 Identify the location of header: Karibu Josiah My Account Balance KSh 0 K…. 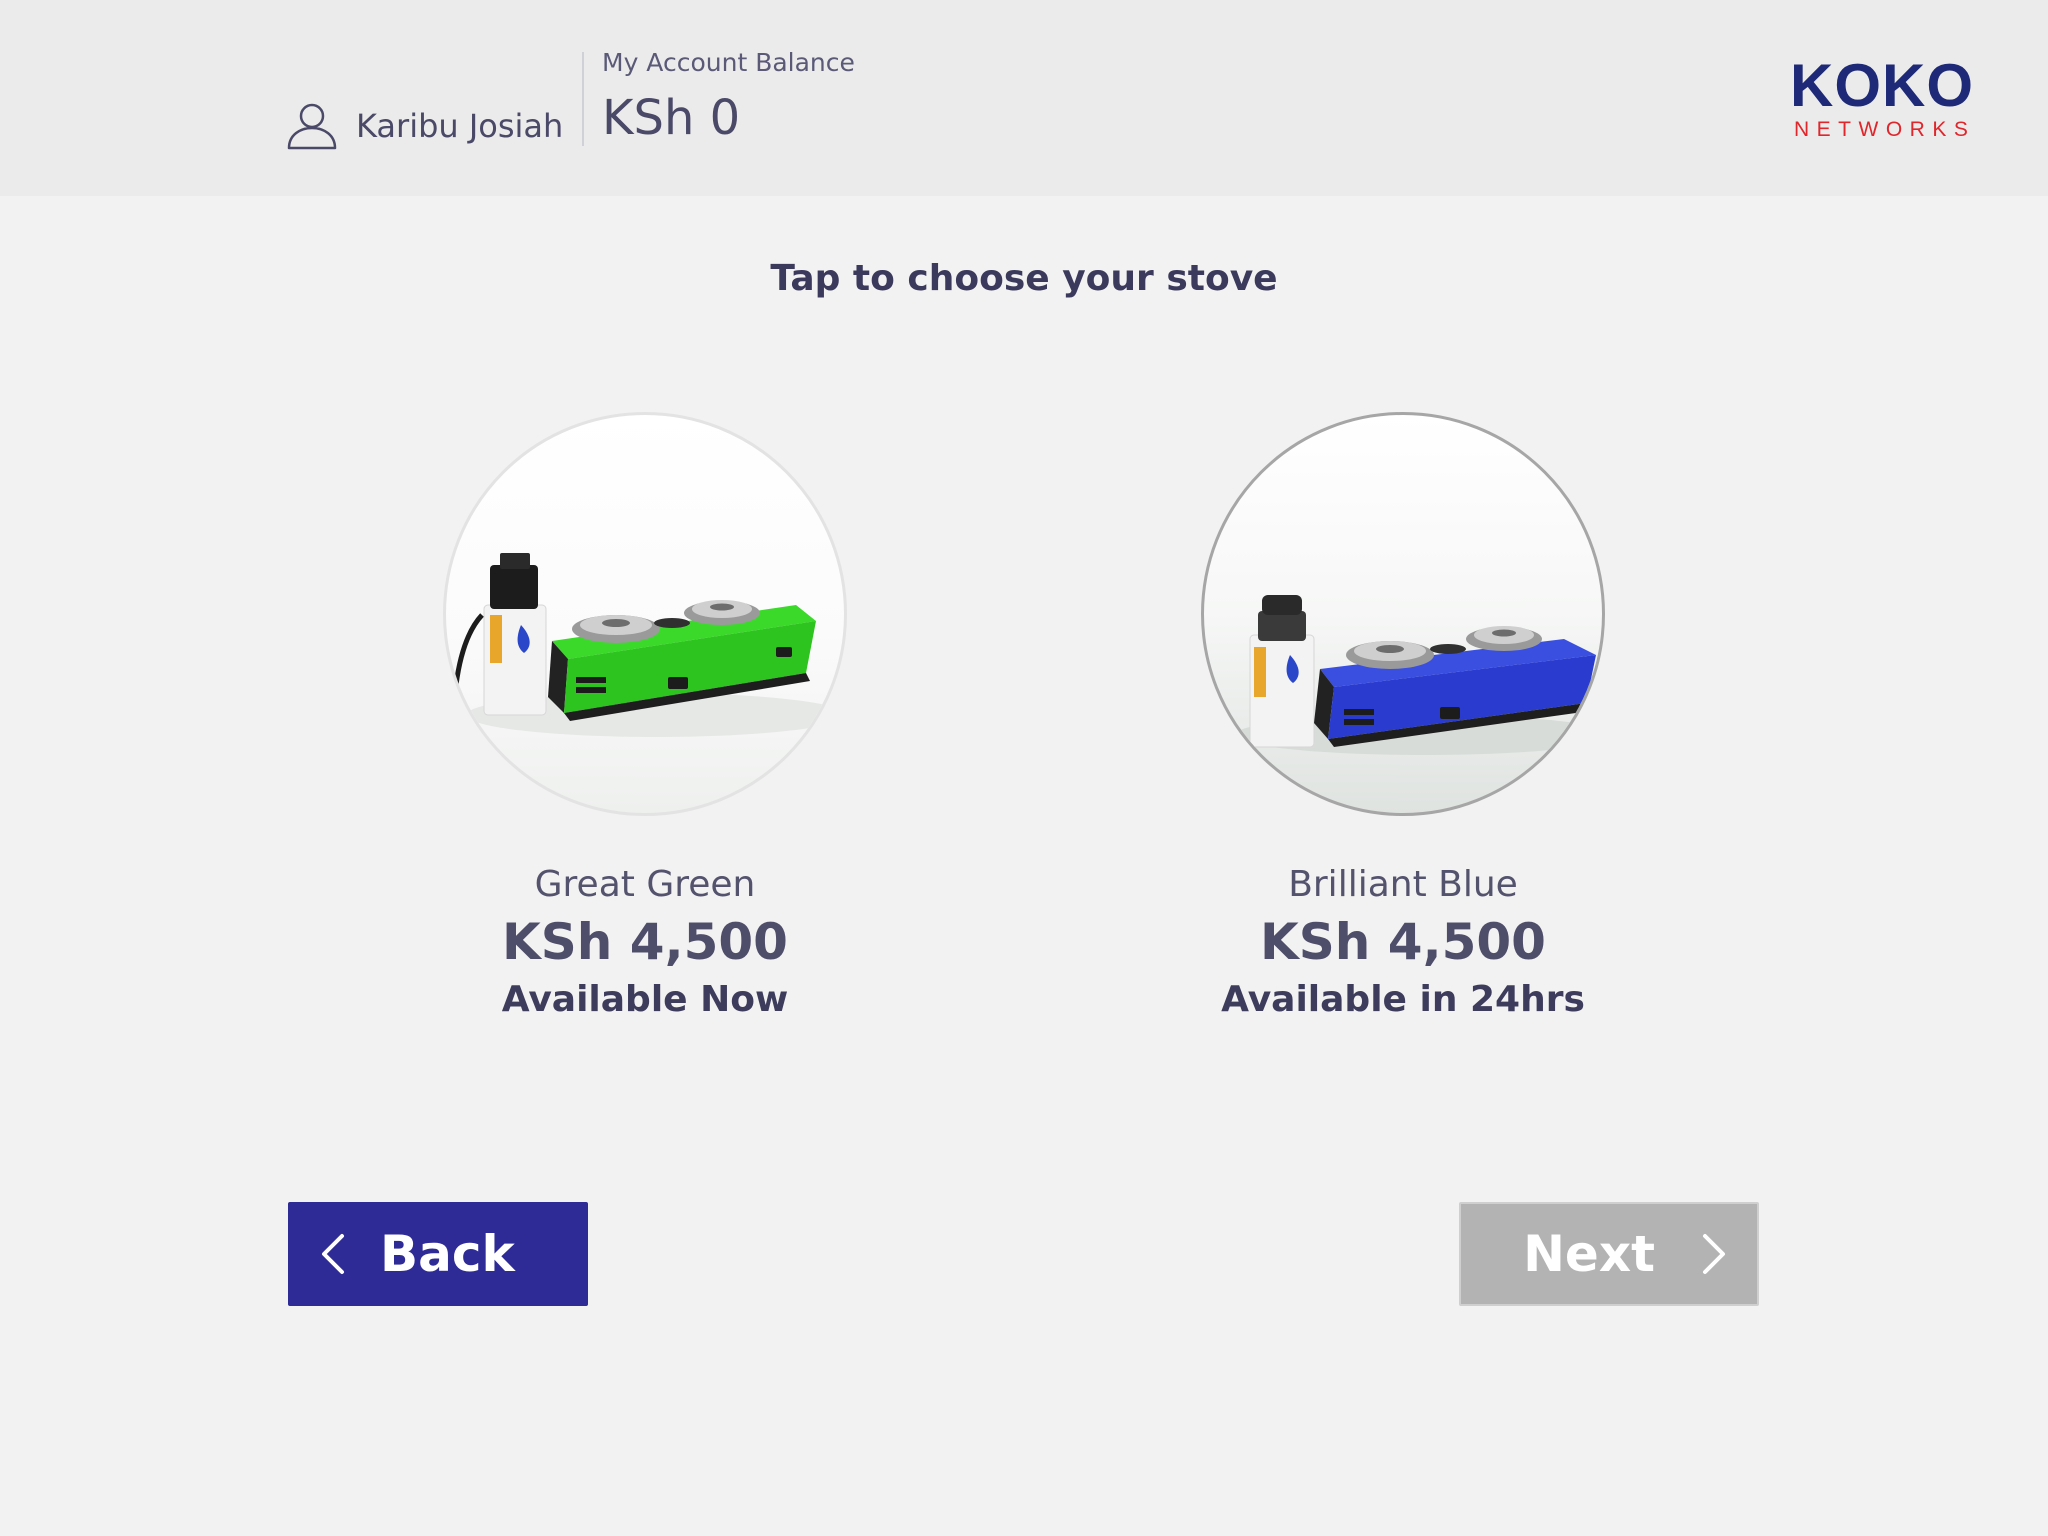
(1024, 98).